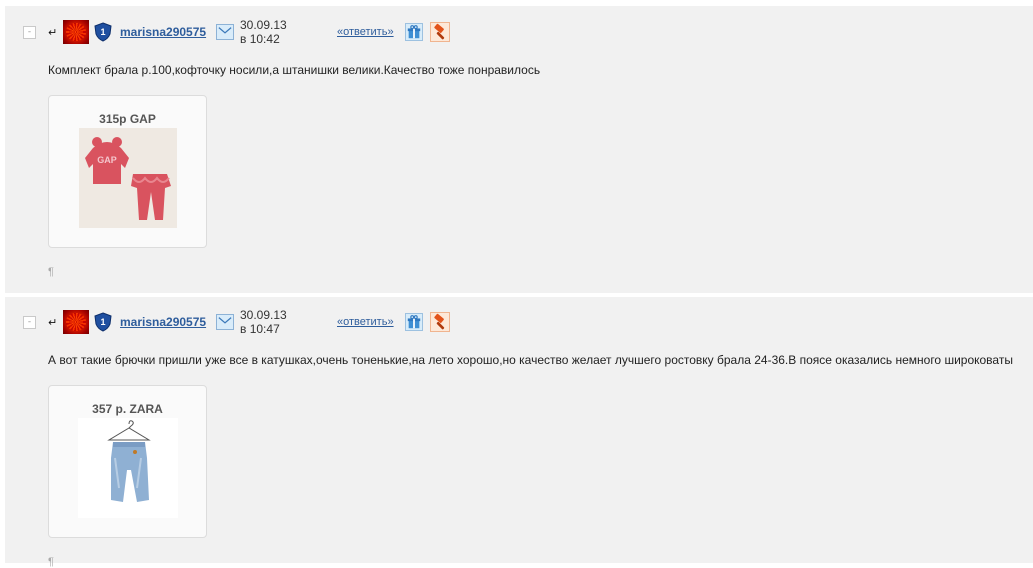  I want to click on product-title: 357 р. ZARA, so click(127, 409).